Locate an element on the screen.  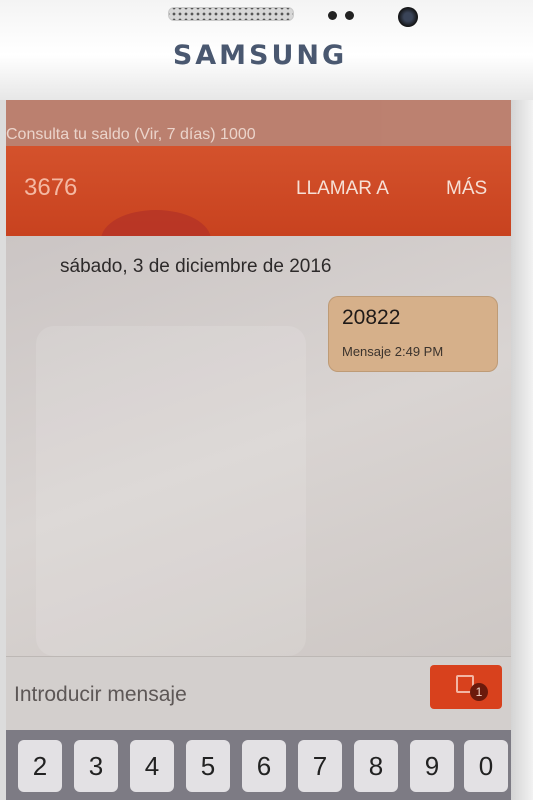
message-composer: 1 is located at coordinates (258, 693).